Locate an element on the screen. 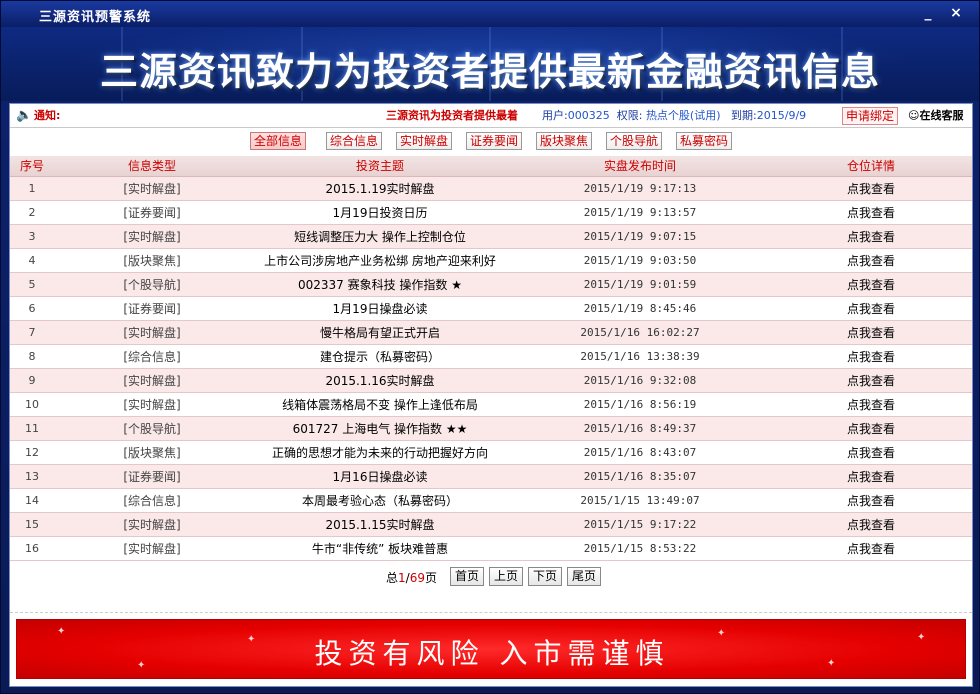  row-time: 2015/1/16 16:02:27 is located at coordinates (640, 332).